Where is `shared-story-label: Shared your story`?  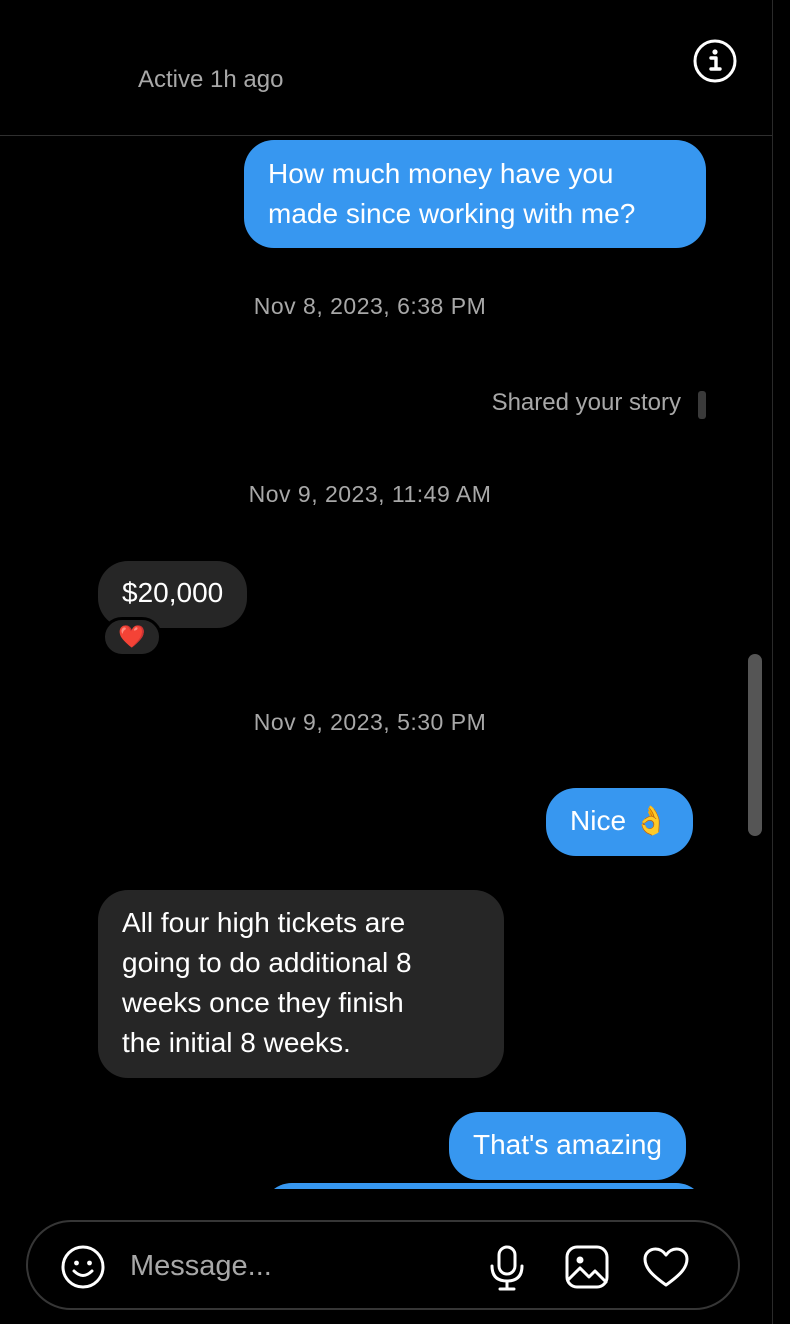 shared-story-label: Shared your story is located at coordinates (586, 403).